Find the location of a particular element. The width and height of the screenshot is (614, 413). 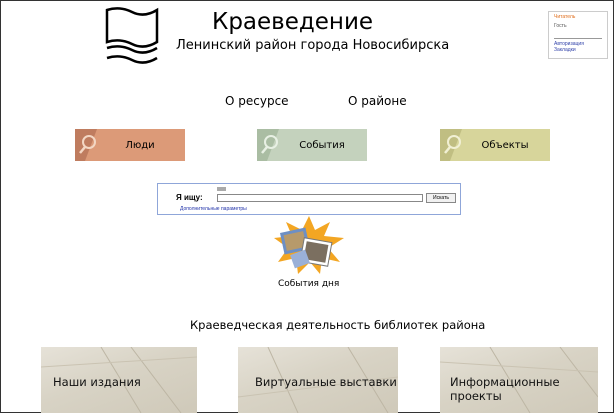

category-objects-label: Объекты is located at coordinates (505, 145).